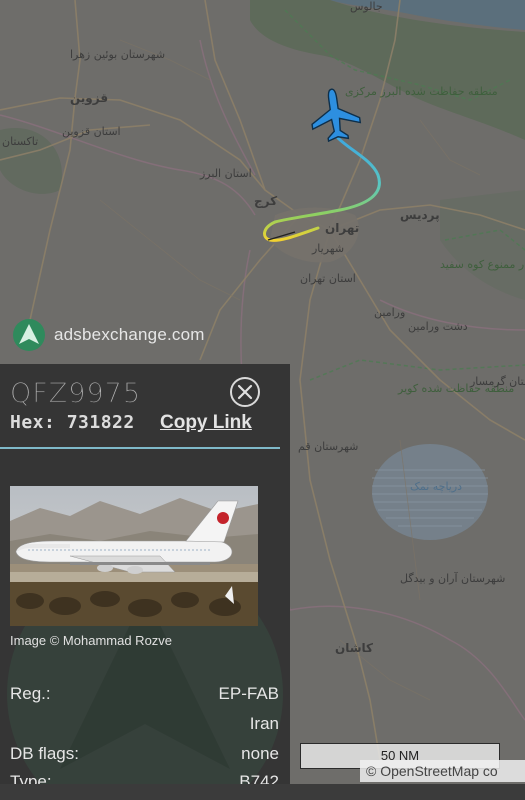 This screenshot has width=525, height=800. What do you see at coordinates (260, 753) in the screenshot?
I see `db-flags-value: none` at bounding box center [260, 753].